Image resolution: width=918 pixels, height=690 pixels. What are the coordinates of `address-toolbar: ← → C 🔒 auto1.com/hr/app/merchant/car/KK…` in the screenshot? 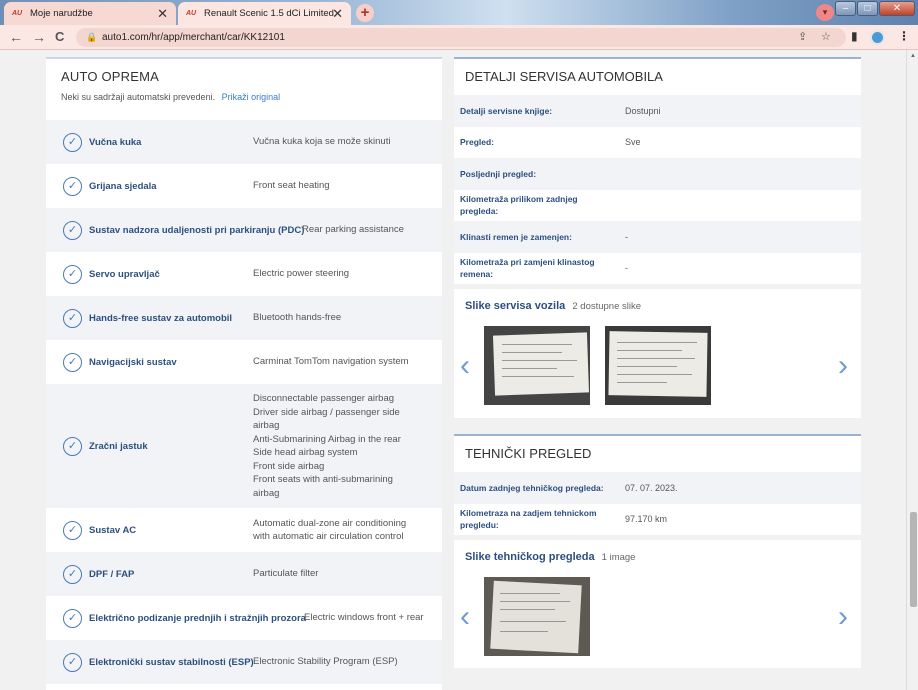 It's located at (459, 37).